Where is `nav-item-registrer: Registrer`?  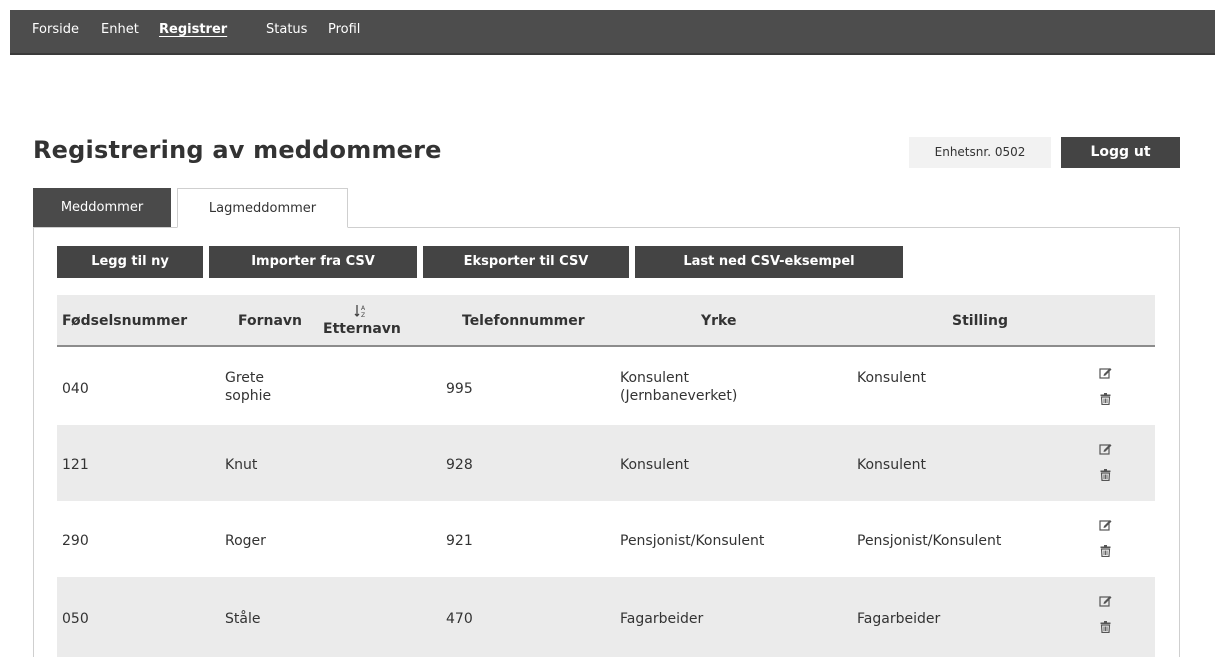 nav-item-registrer: Registrer is located at coordinates (193, 29).